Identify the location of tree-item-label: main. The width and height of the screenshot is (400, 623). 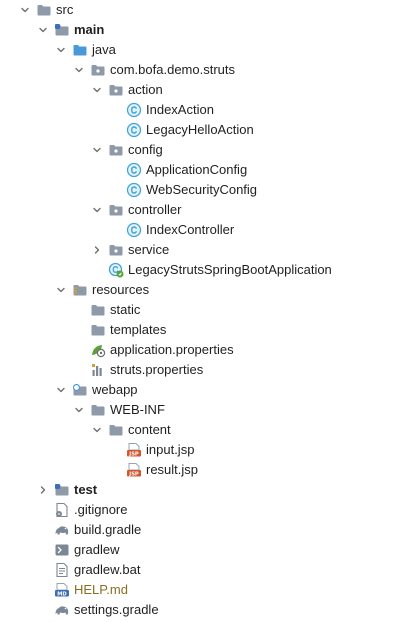
(89, 29).